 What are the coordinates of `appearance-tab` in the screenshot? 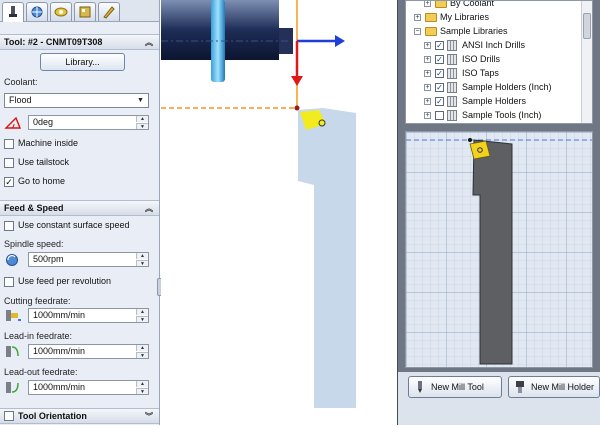 It's located at (109, 11).